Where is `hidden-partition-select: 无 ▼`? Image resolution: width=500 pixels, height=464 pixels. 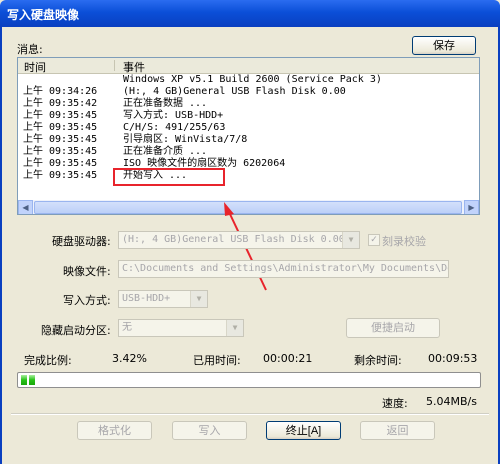 hidden-partition-select: 无 ▼ is located at coordinates (181, 328).